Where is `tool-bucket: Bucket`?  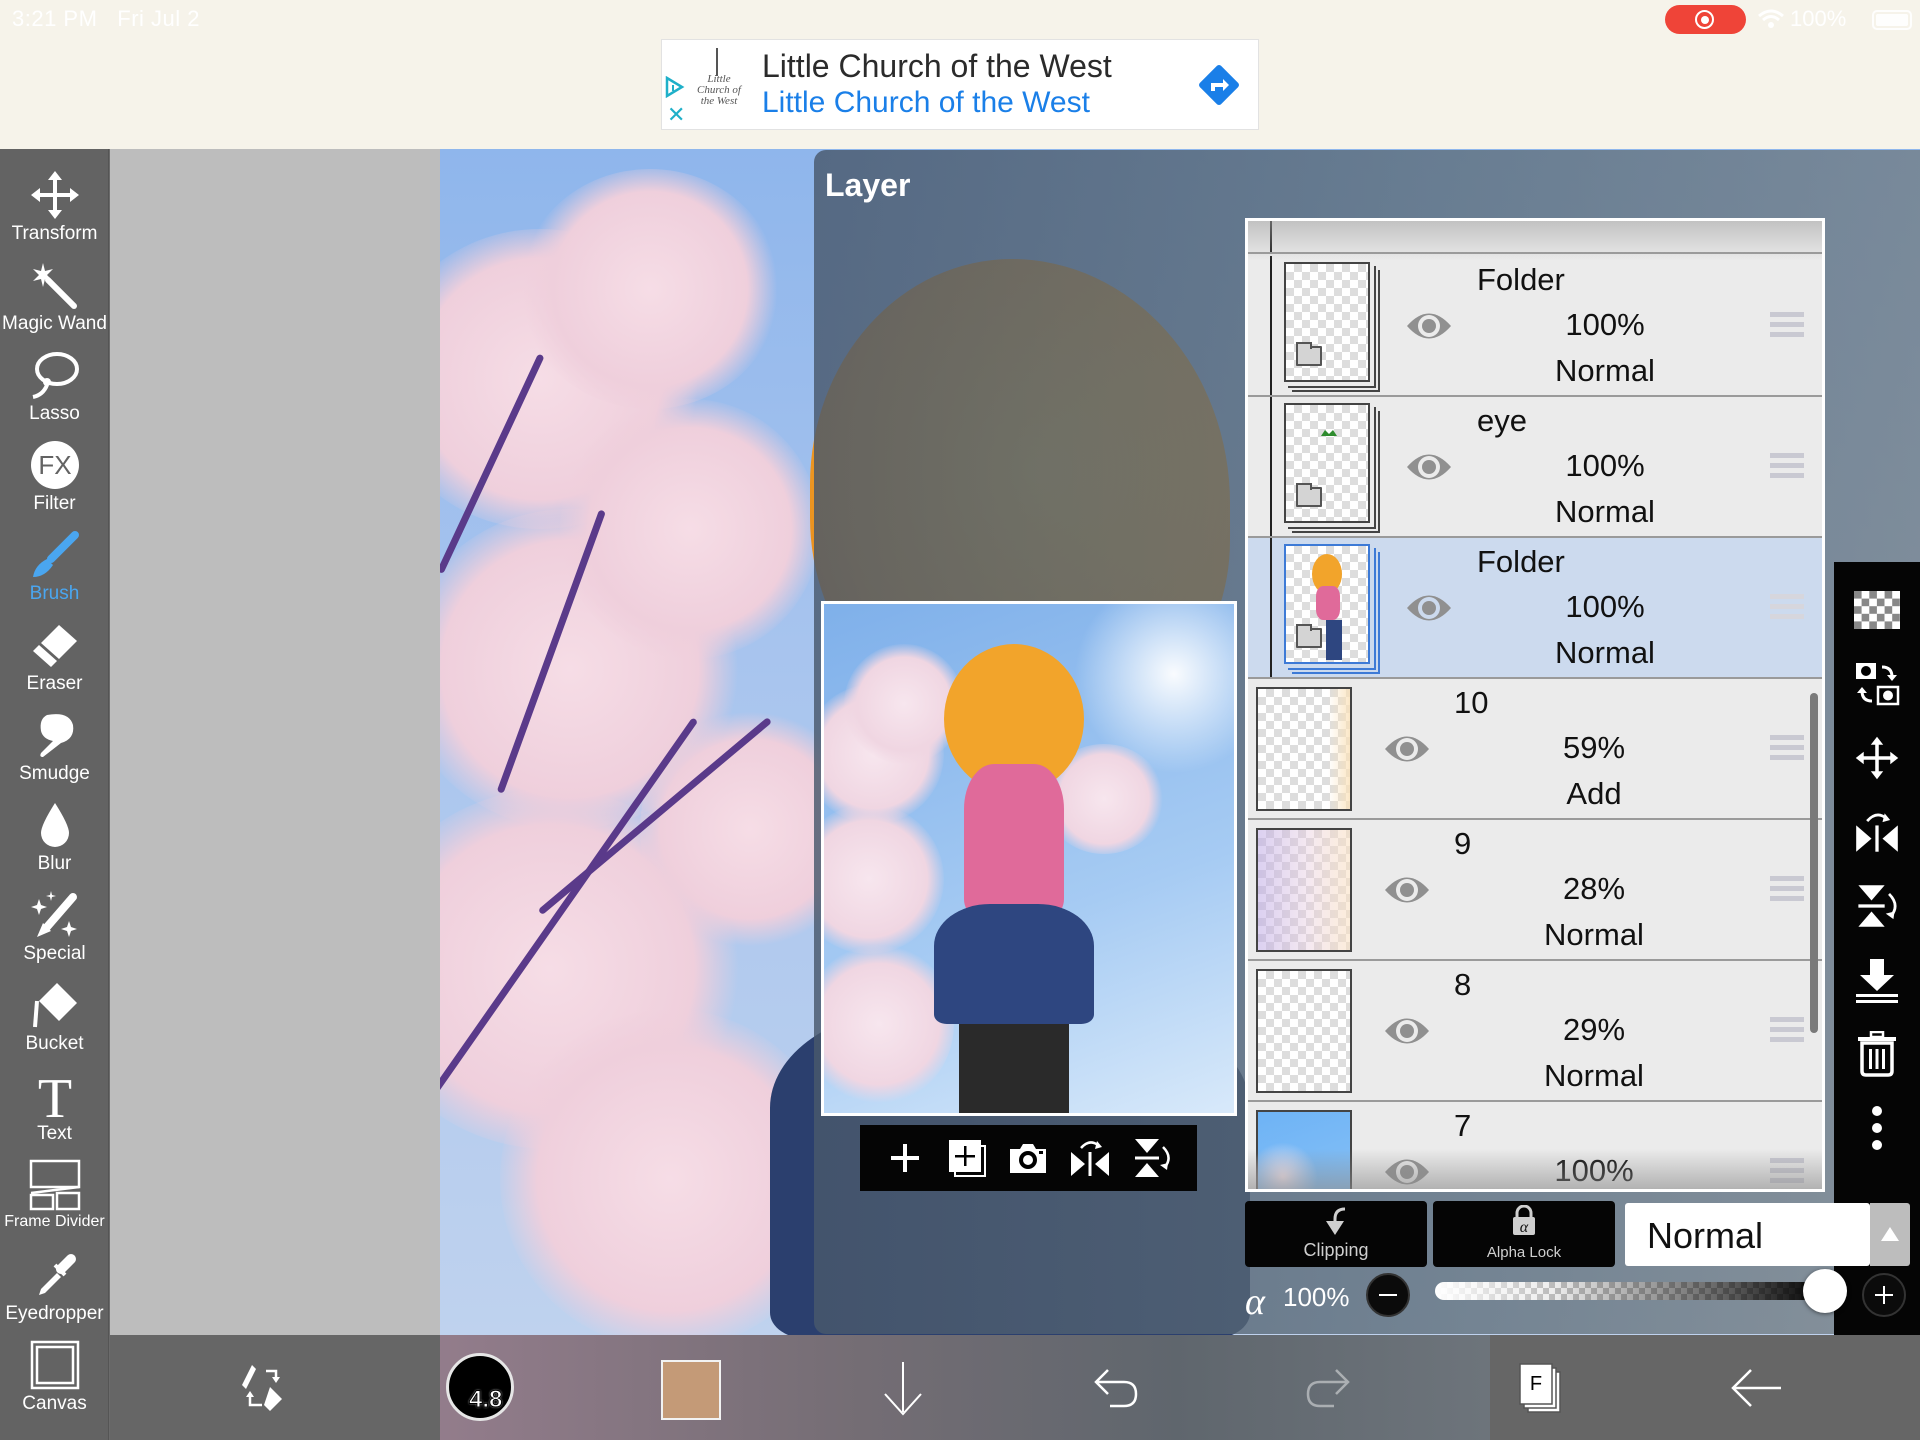
tool-bucket: Bucket is located at coordinates (54, 1017).